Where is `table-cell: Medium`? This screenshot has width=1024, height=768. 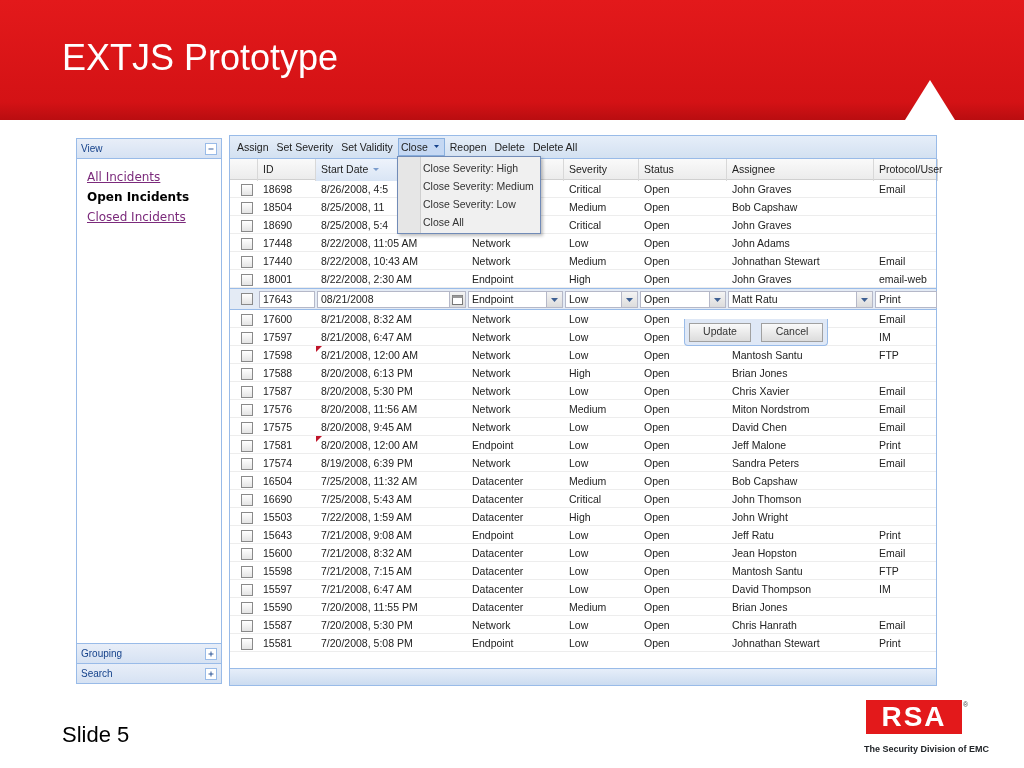
table-cell: Medium is located at coordinates (588, 261).